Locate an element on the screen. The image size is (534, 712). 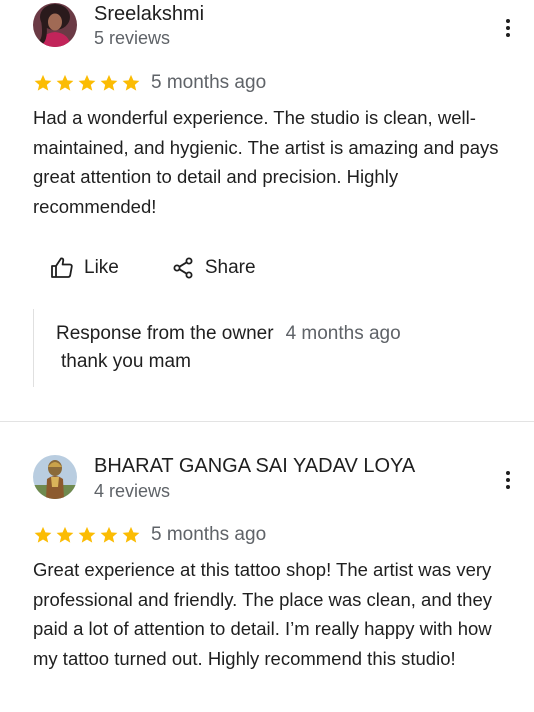
reviewer-name: Sreelakshmi is located at coordinates (149, 14).